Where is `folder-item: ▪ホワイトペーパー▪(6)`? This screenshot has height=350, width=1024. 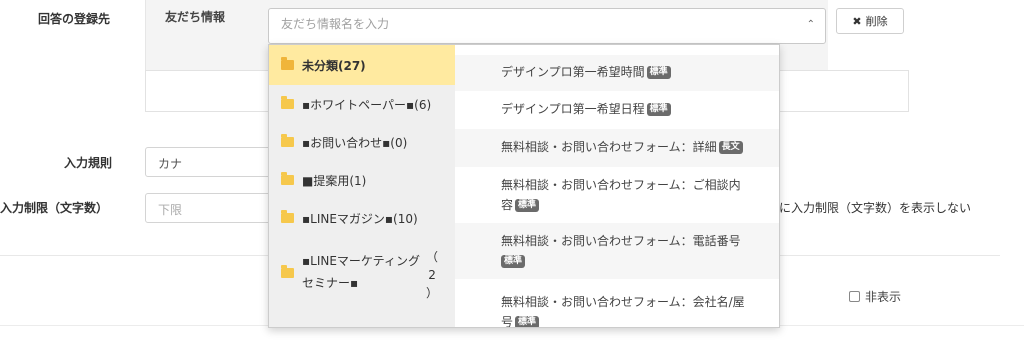 folder-item: ▪ホワイトペーパー▪(6) is located at coordinates (362, 104).